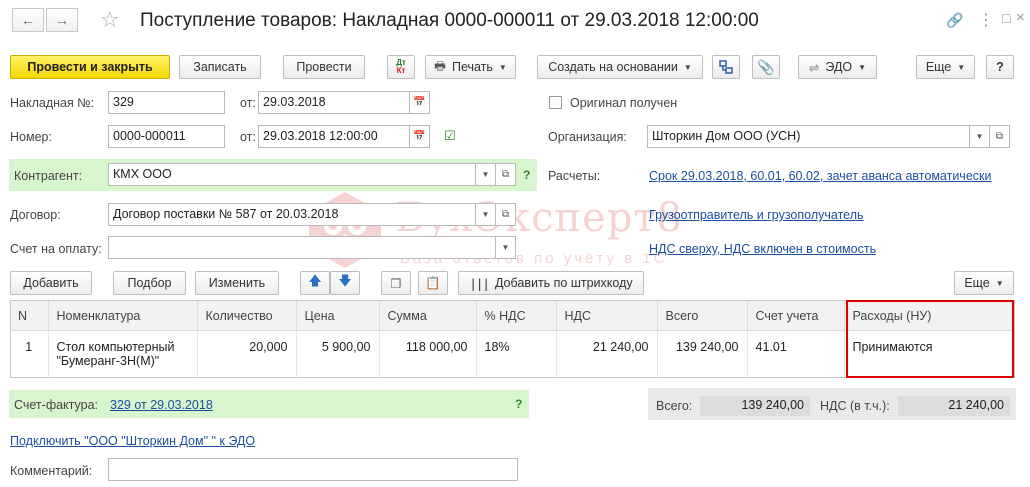  Describe the element at coordinates (1000, 136) in the screenshot. I see `organization-open-button: ⧉` at that location.